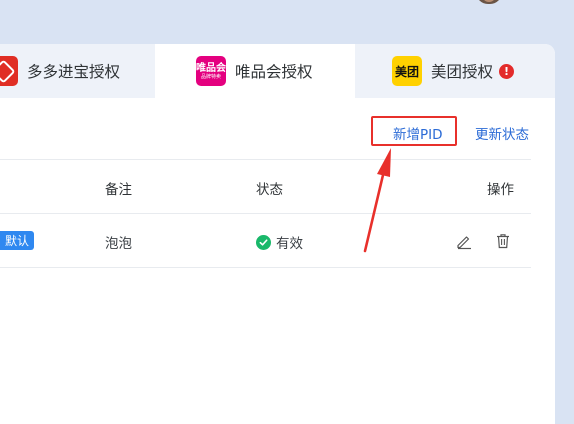  I want to click on pencil-icon, so click(464, 241).